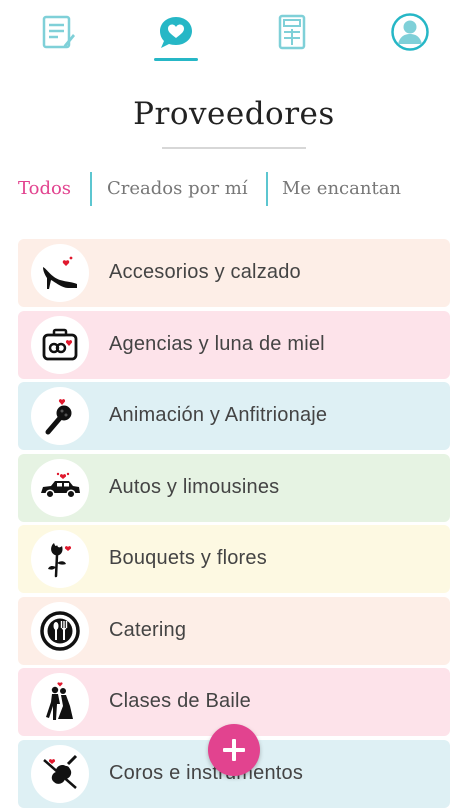 Image resolution: width=468 pixels, height=811 pixels. I want to click on list-item: Autos y limousines, so click(234, 487).